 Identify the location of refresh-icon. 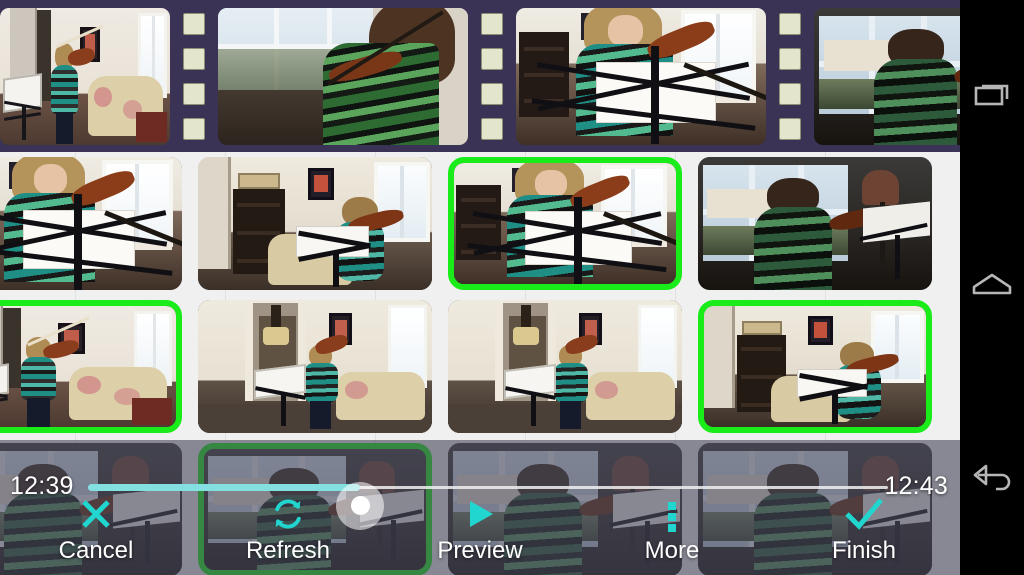
(288, 514).